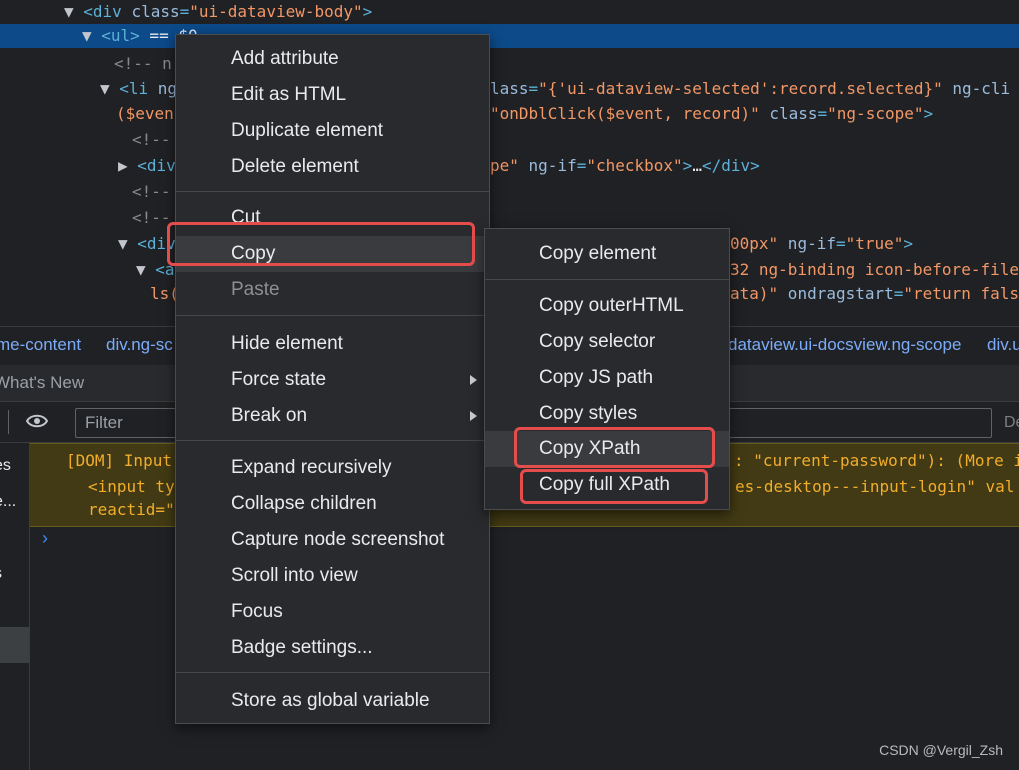 The width and height of the screenshot is (1019, 770). Describe the element at coordinates (139, 345) in the screenshot. I see `breadcrumb-item: div.ng-sc` at that location.